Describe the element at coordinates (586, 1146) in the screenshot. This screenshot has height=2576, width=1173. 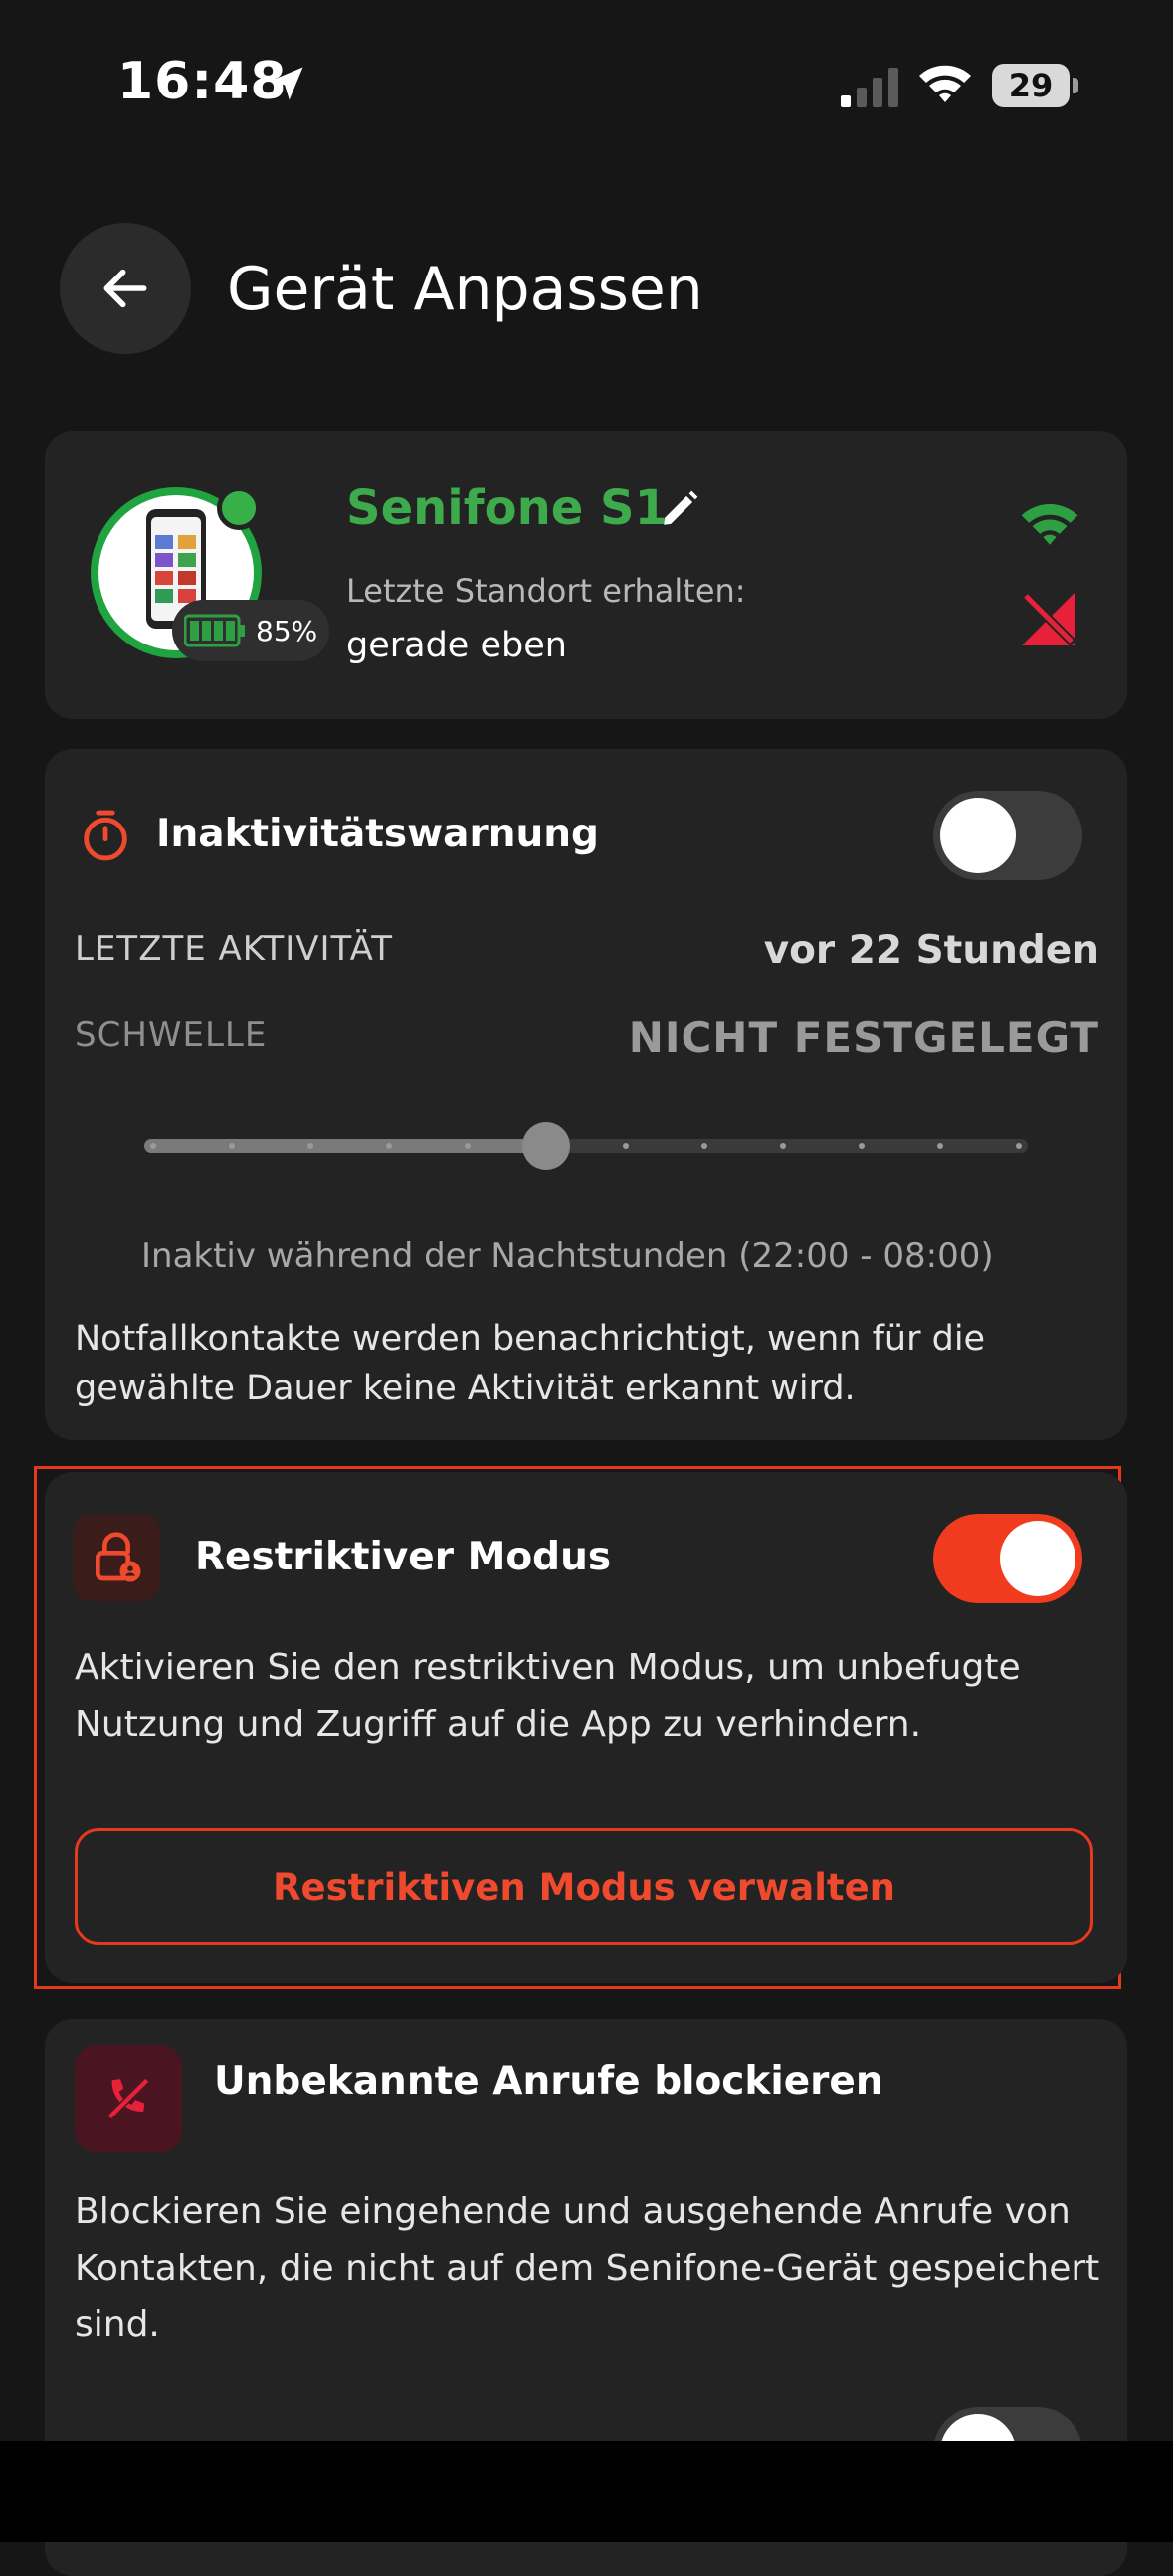
I see `threshold-slider` at that location.